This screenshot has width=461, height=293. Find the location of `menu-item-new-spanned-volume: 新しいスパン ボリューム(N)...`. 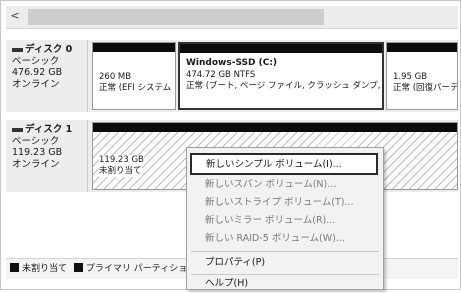

menu-item-new-spanned-volume: 新しいスパン ボリューム(N)... is located at coordinates (270, 185).